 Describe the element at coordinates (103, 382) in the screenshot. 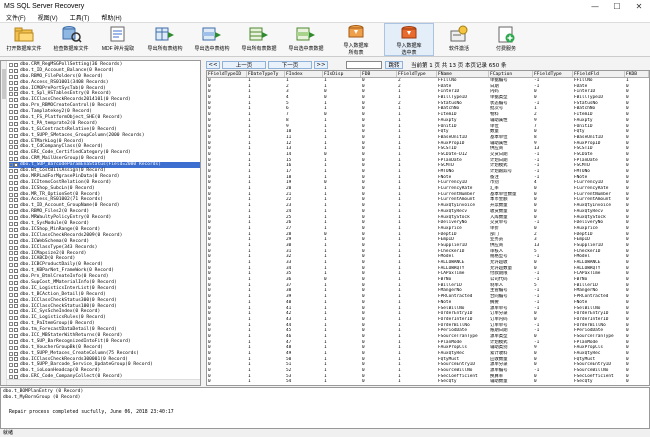

I see `tree-horizontal-scrollbar` at that location.